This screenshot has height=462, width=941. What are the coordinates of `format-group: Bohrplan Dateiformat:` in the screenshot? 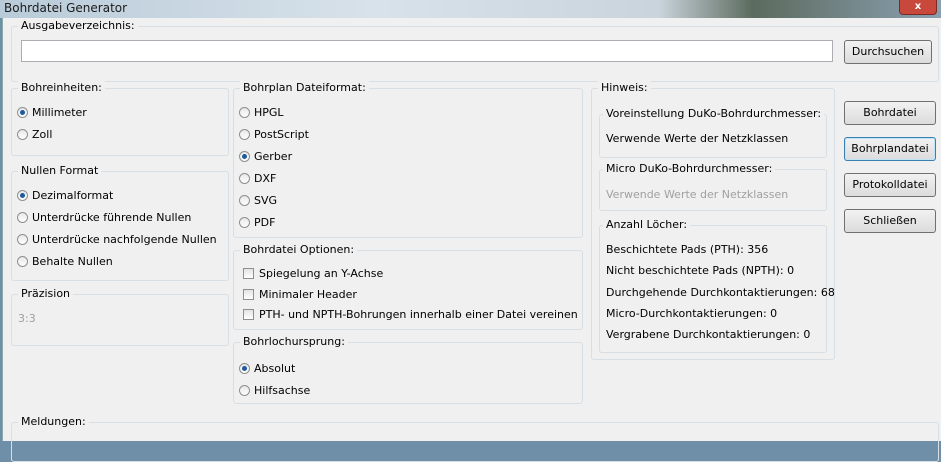 It's located at (408, 159).